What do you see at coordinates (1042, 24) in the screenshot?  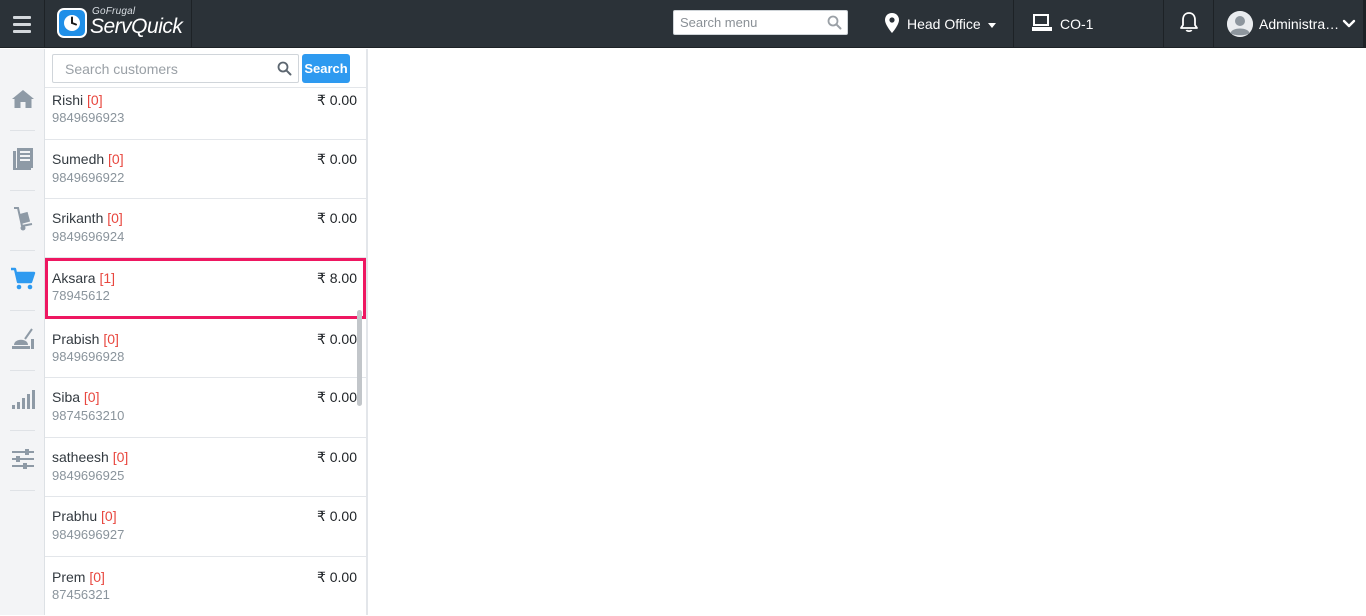 I see `monitor-icon` at bounding box center [1042, 24].